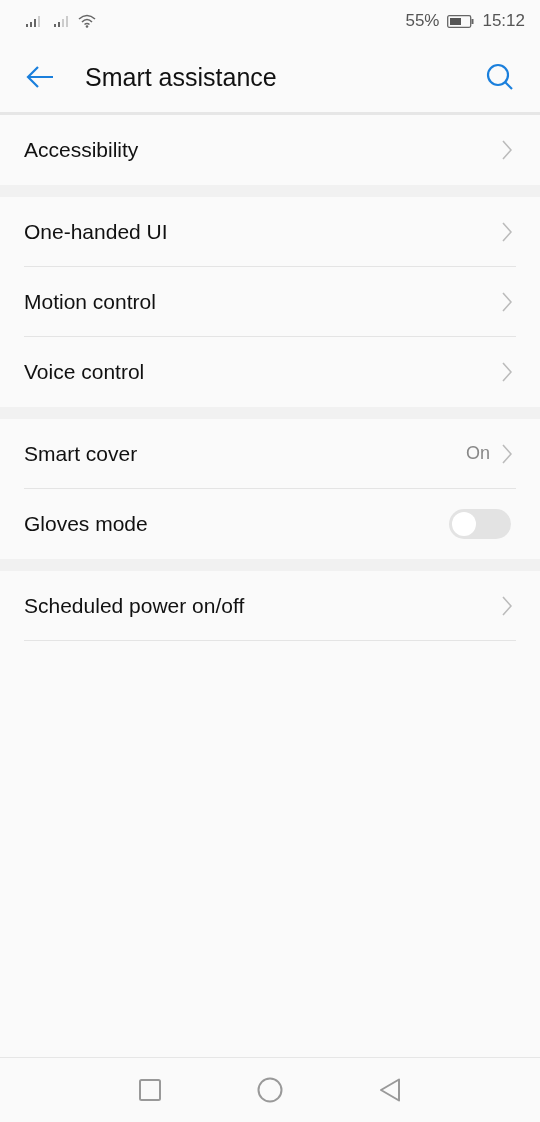  I want to click on settings-row: Voice control, so click(270, 372).